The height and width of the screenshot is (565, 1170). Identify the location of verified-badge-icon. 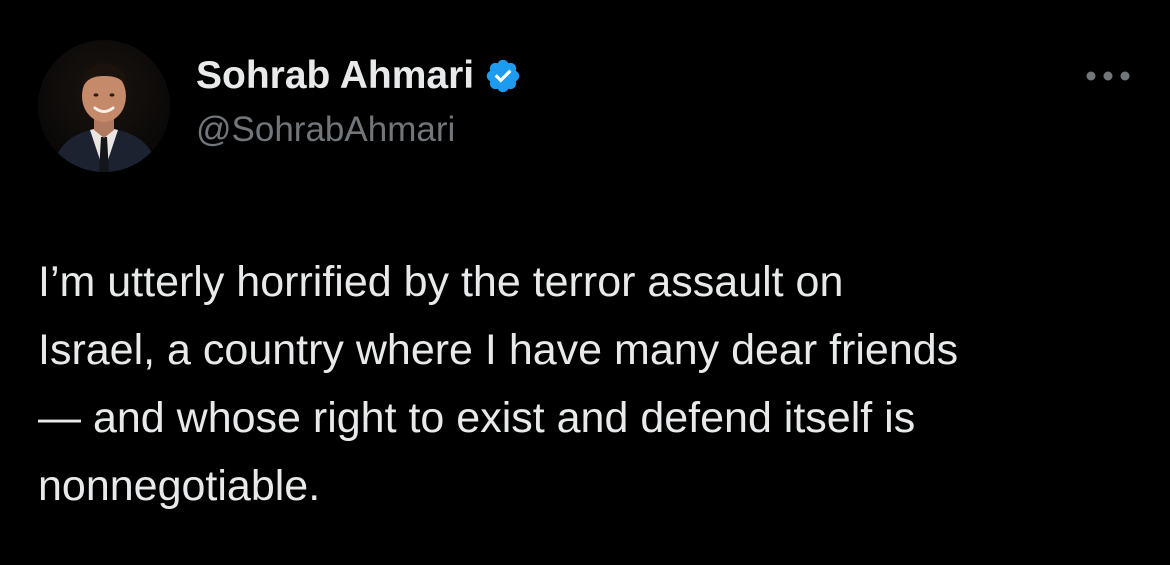
(503, 76).